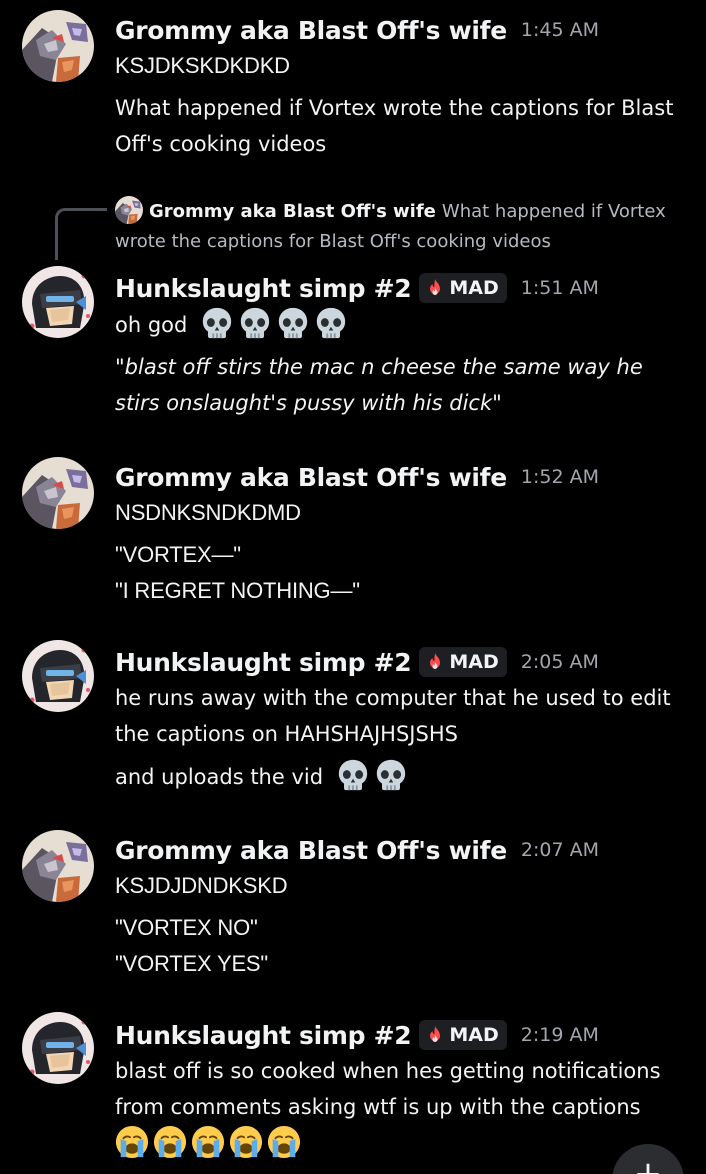 This screenshot has width=706, height=1174. Describe the element at coordinates (219, 777) in the screenshot. I see `message-text-content: and uploads the vid` at that location.